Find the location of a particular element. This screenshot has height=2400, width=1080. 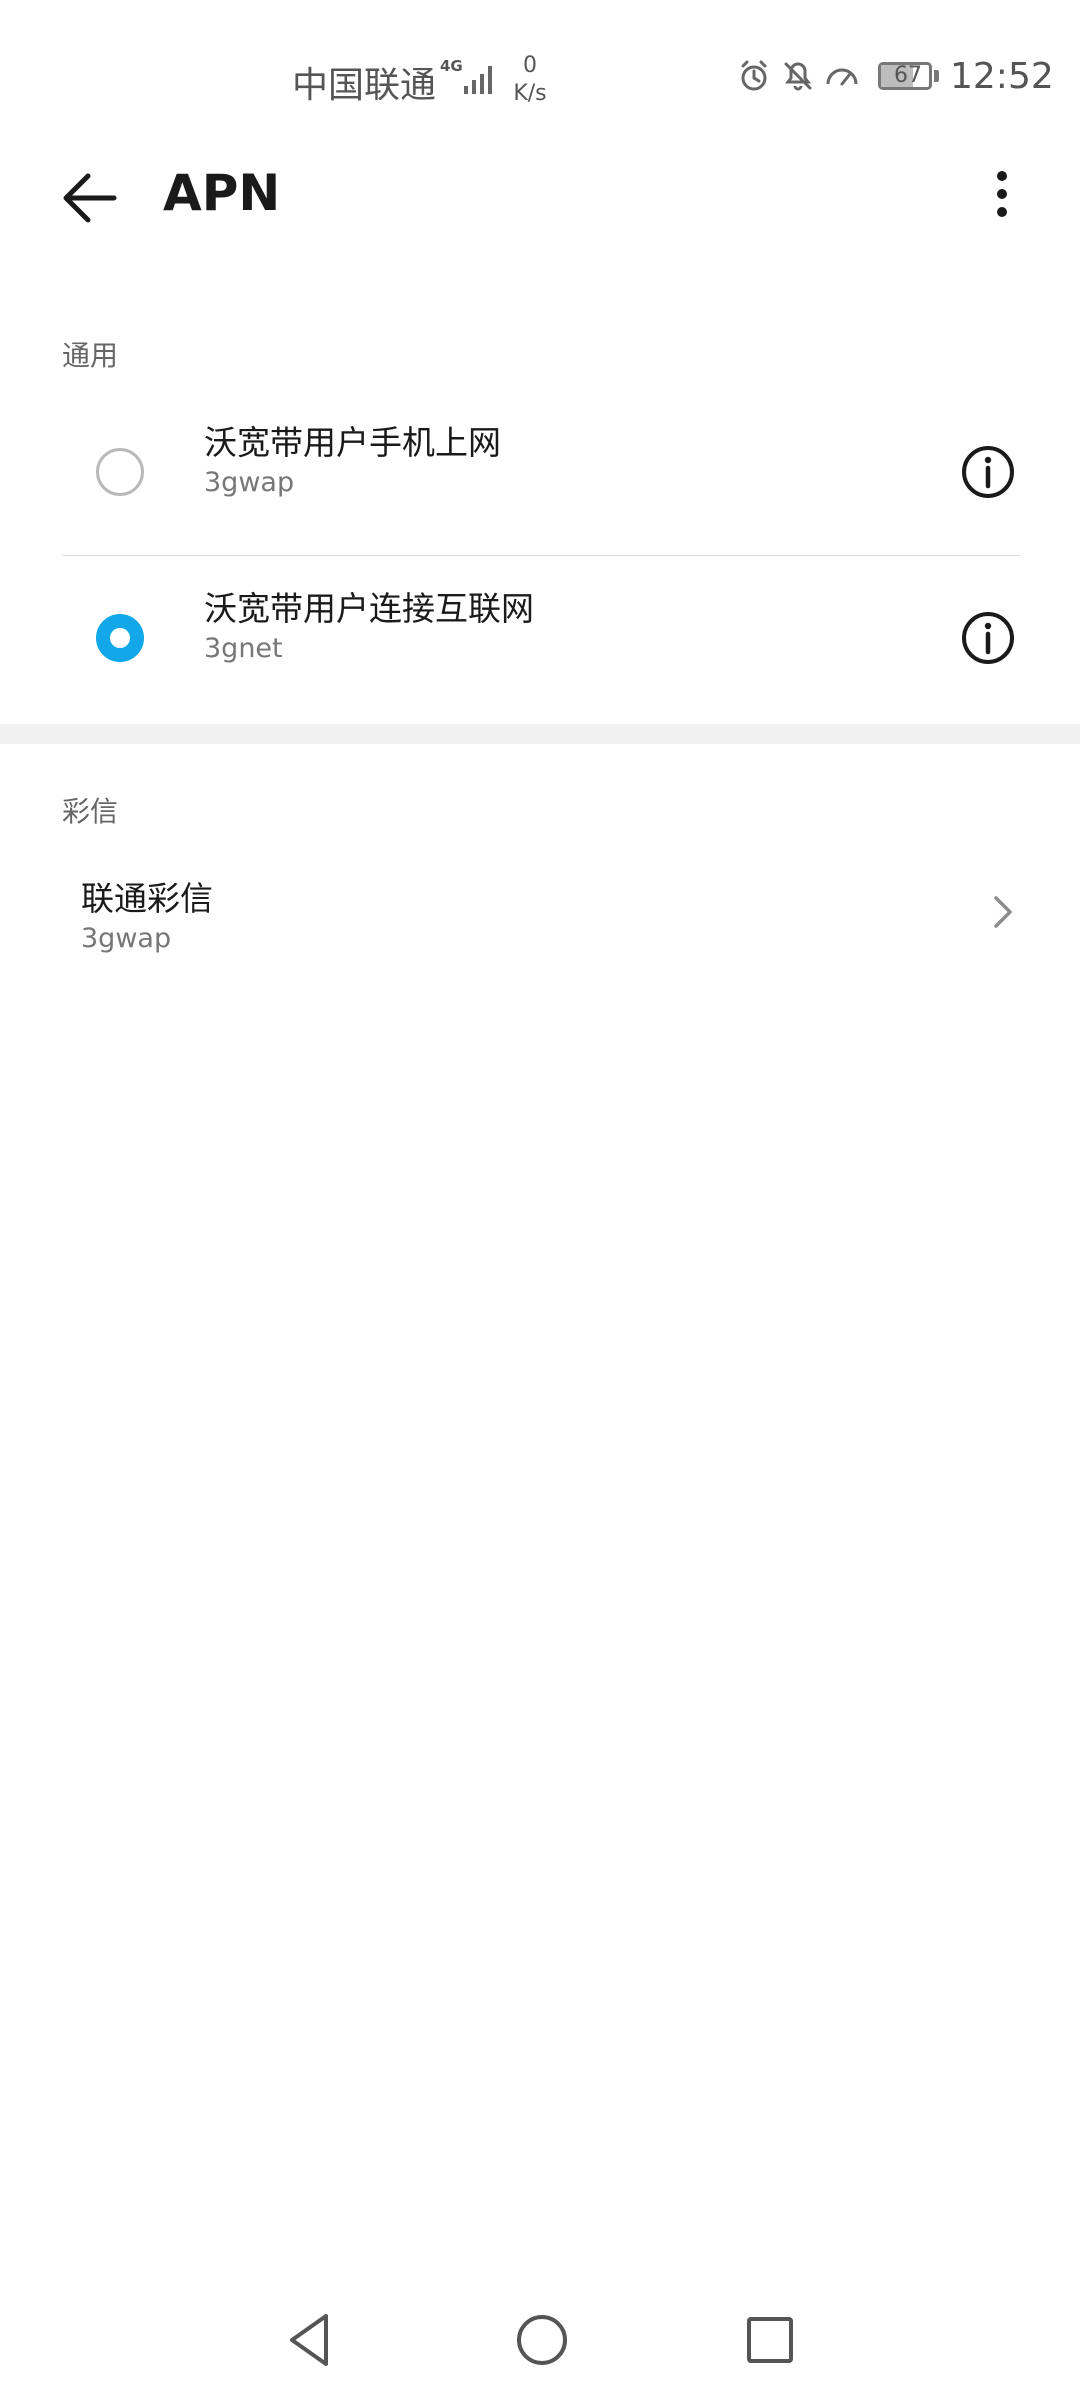

page-title: APN is located at coordinates (222, 193).